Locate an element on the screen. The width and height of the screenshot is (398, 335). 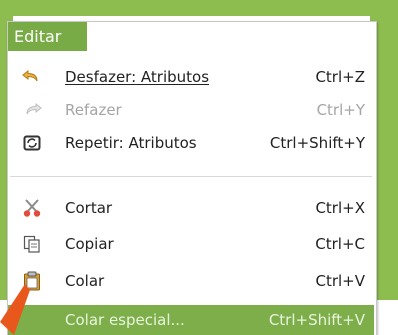
menu-item-shortcut: Ctrl+Shift+Y is located at coordinates (317, 142).